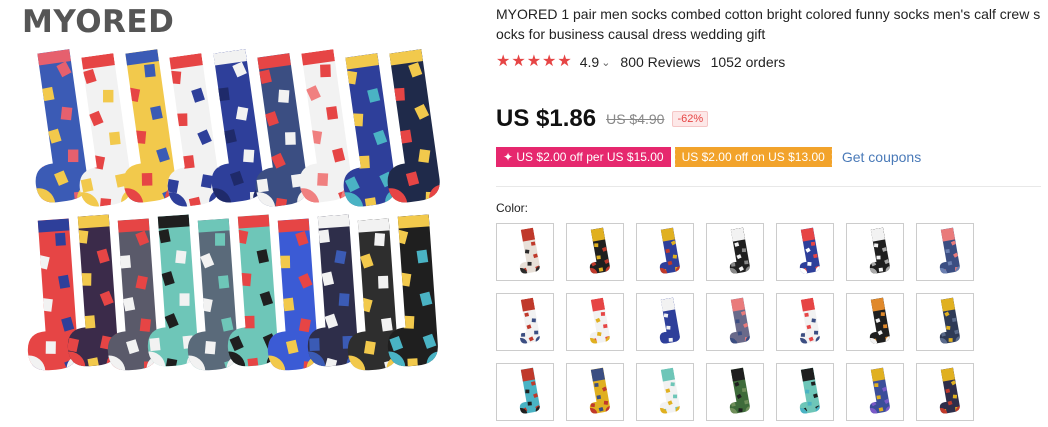 The width and height of the screenshot is (1048, 427). I want to click on orders-count: 1052 orders, so click(748, 62).